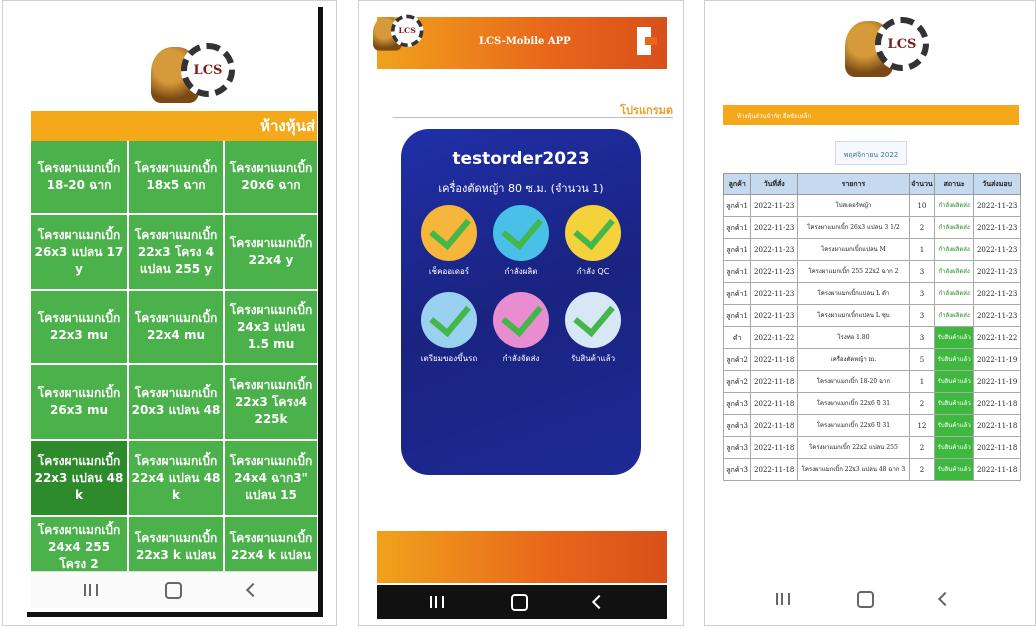 The width and height of the screenshot is (1036, 629). I want to click on logo-text: LCS, so click(208, 70).